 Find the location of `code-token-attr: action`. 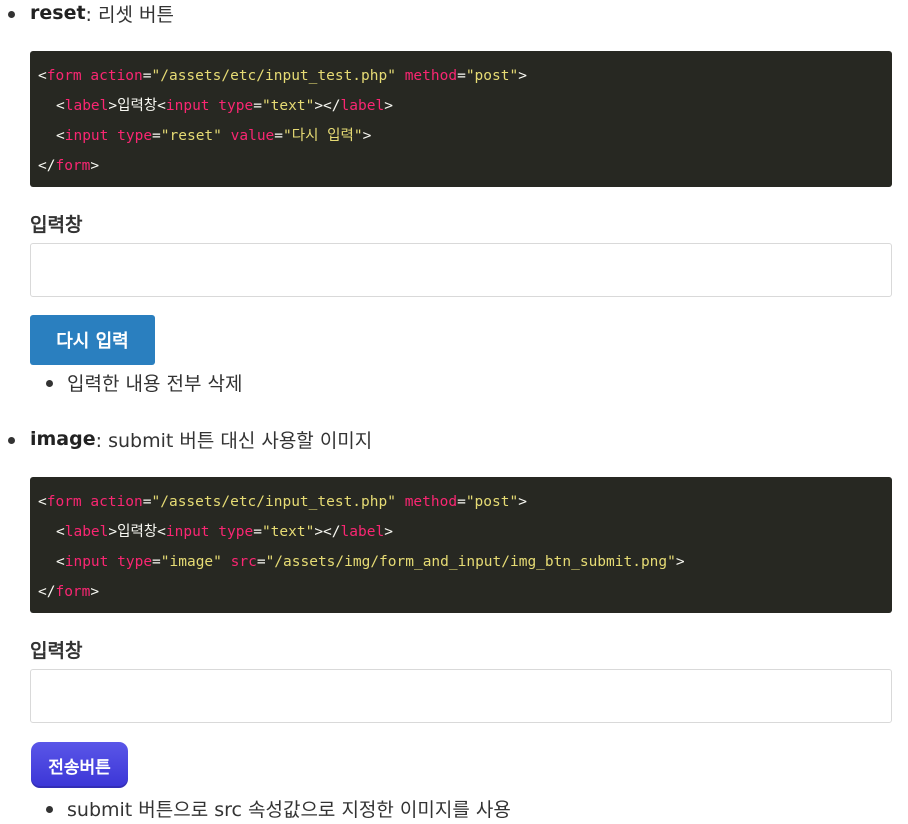

code-token-attr: action is located at coordinates (116, 76).